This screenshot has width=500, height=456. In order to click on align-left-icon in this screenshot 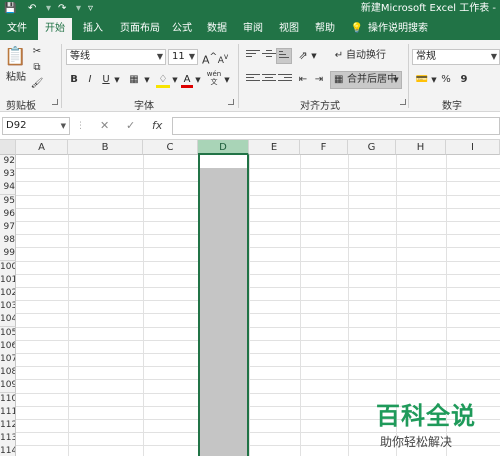, I will do `click(253, 80)`.